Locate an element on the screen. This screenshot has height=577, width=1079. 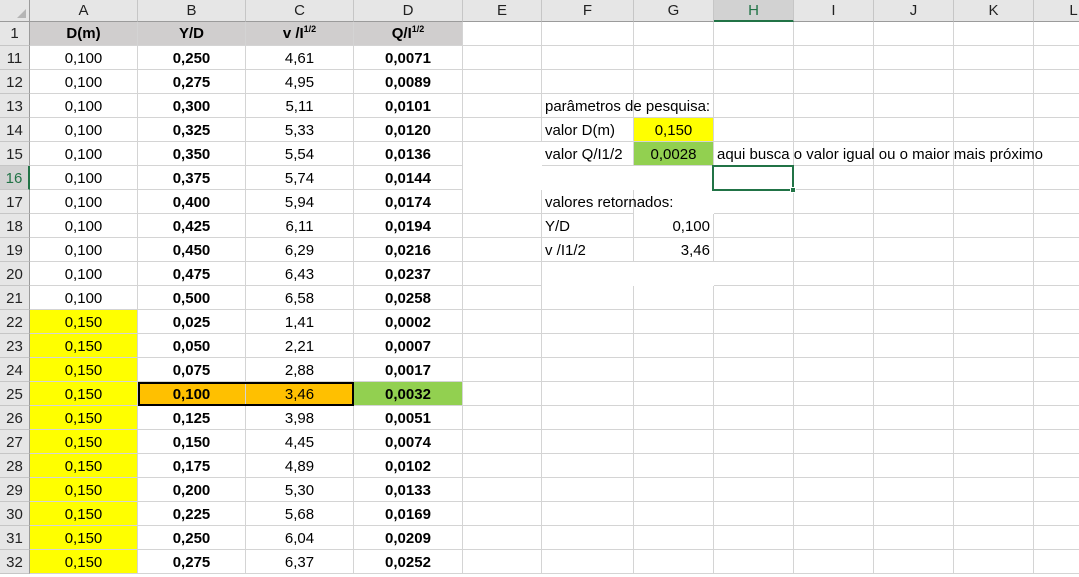
cell-b16: 0,375 is located at coordinates (192, 178).